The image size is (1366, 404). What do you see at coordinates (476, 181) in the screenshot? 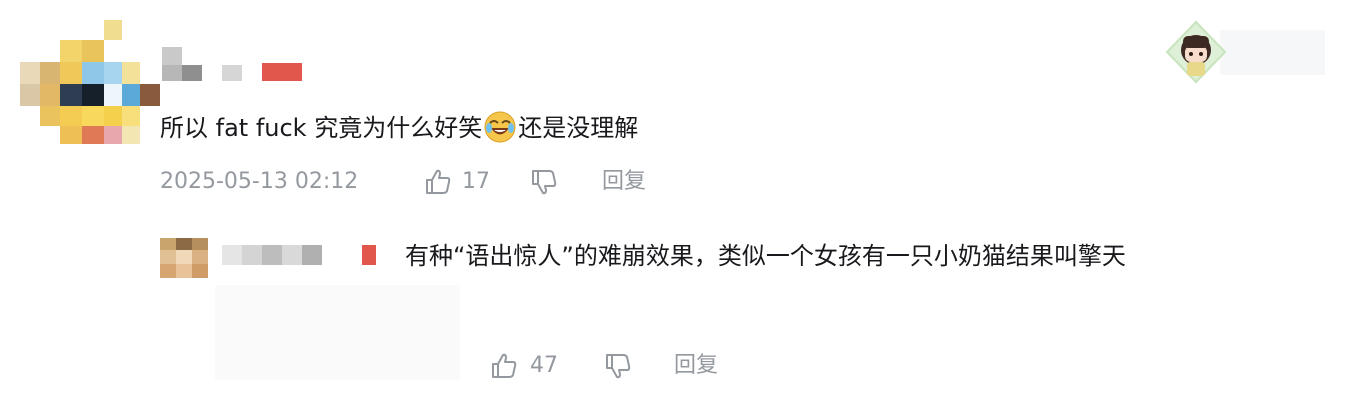
I see `comment-like-count: 17` at bounding box center [476, 181].